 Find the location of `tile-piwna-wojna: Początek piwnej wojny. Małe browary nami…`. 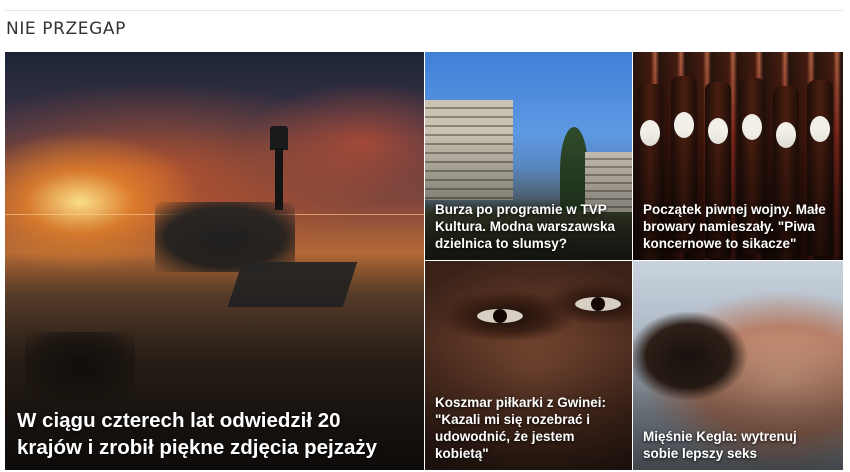

tile-piwna-wojna: Początek piwnej wojny. Małe browary nami… is located at coordinates (738, 156).